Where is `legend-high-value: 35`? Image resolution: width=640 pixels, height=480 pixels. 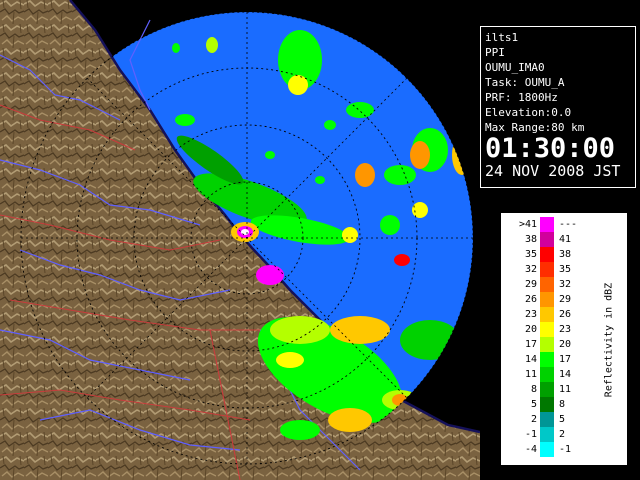
legend-high-value: 35 is located at coordinates (565, 269).